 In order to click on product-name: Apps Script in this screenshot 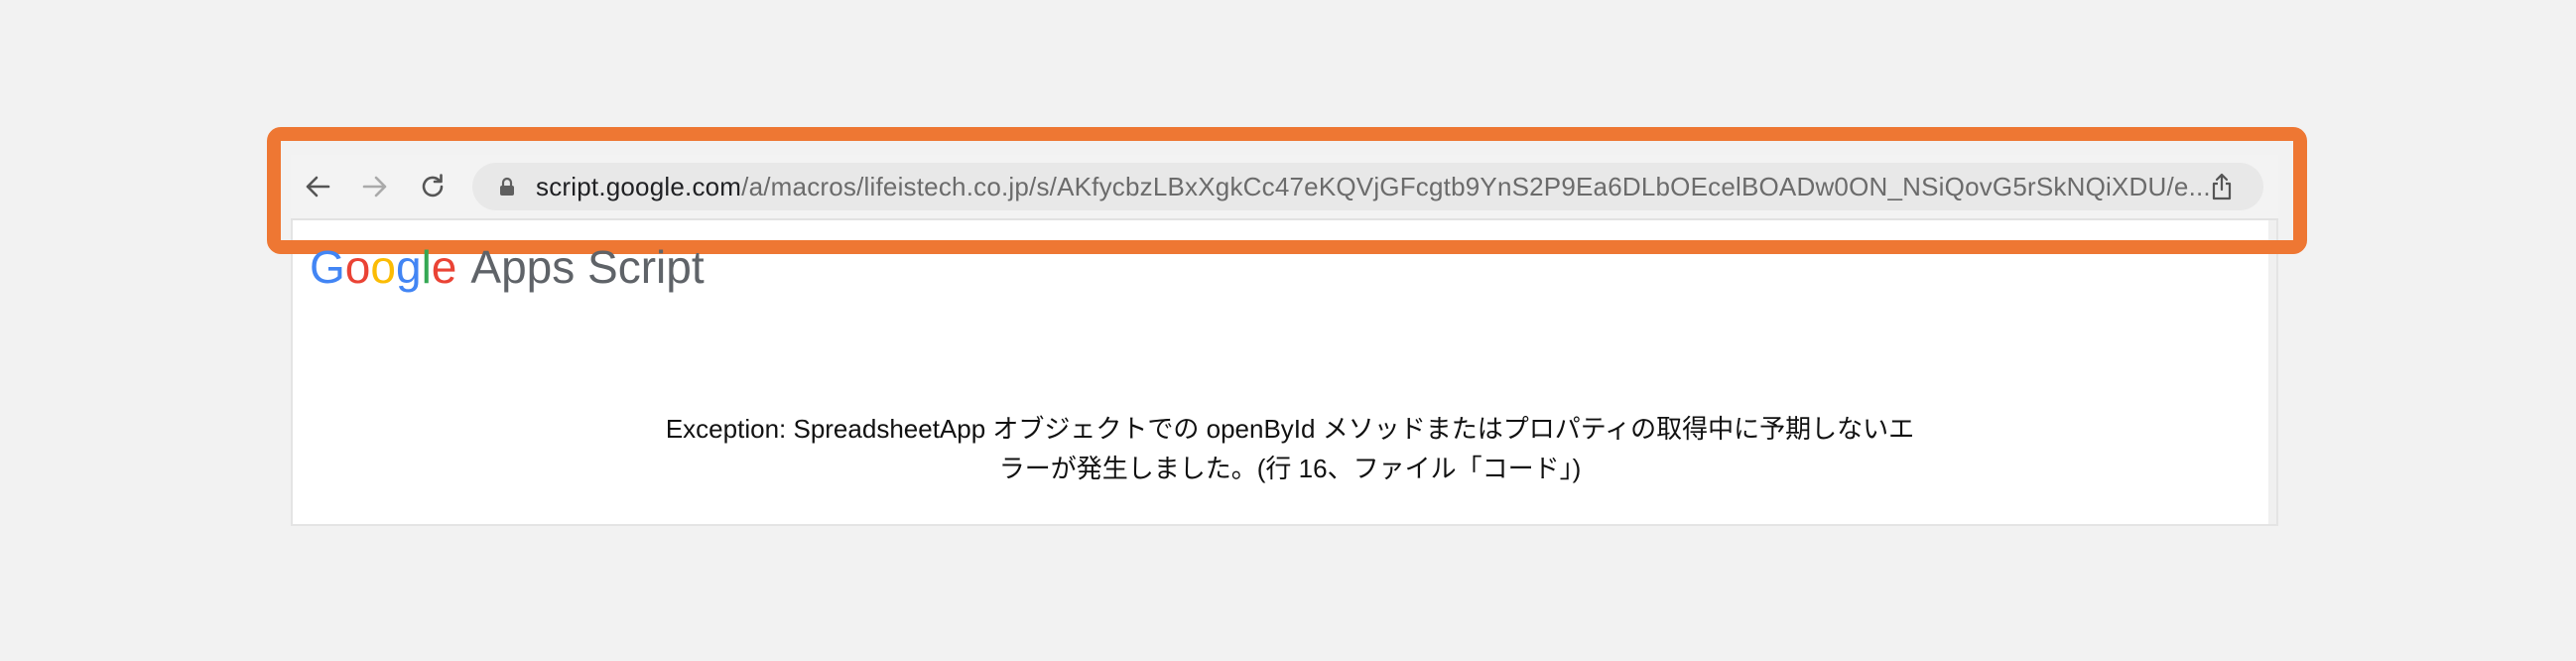, I will do `click(587, 267)`.